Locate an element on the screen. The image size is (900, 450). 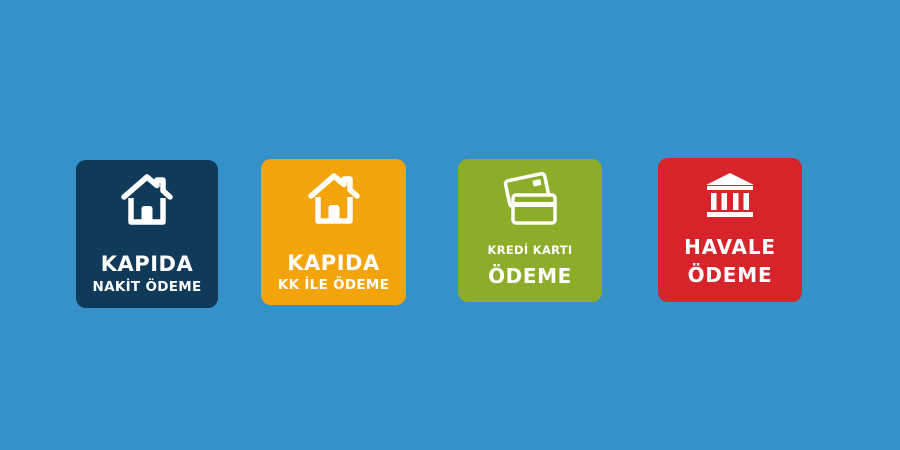
tile-subtitle: KK İLE ÖDEME is located at coordinates (333, 285).